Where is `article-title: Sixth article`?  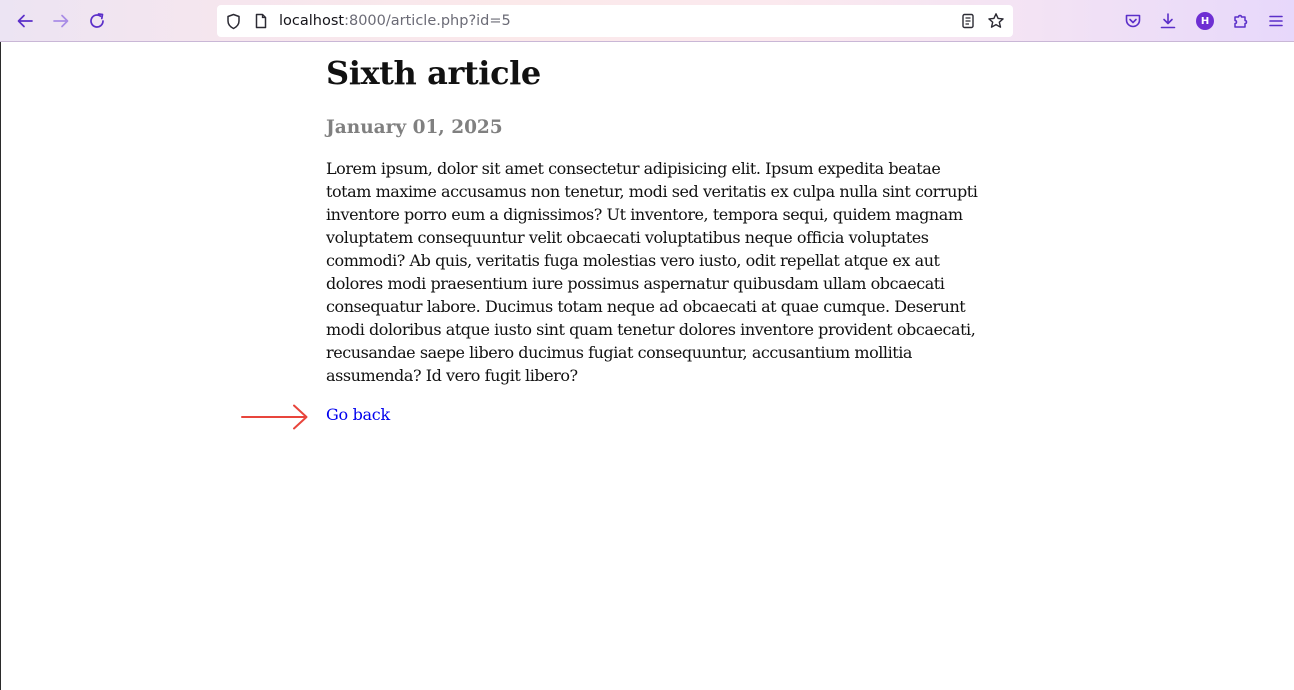 article-title: Sixth article is located at coordinates (433, 73).